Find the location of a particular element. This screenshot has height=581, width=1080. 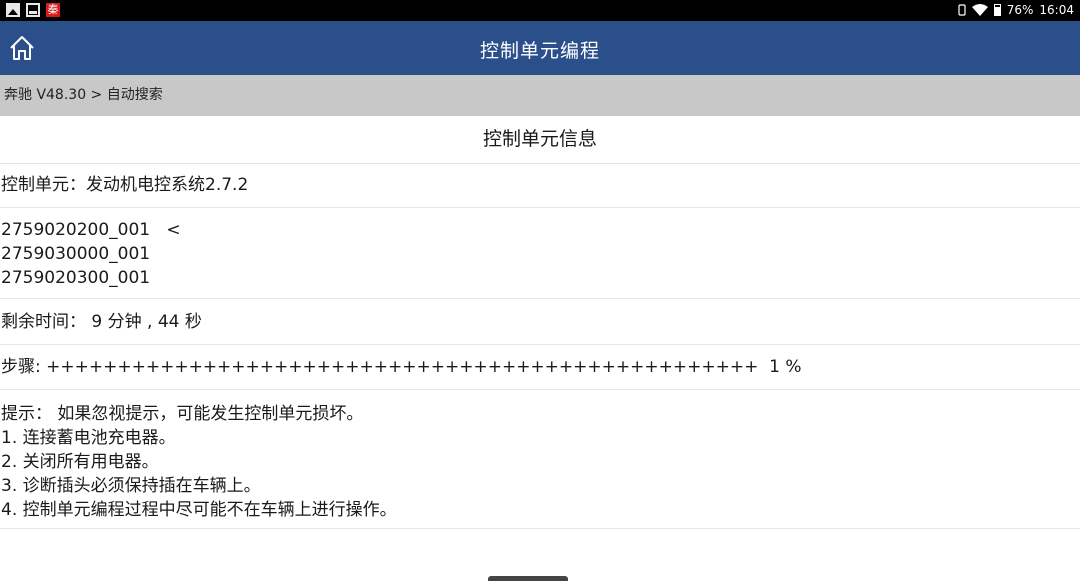

control-unit-text: 控制单元：发动机电控系统2.7.2 is located at coordinates (125, 185).